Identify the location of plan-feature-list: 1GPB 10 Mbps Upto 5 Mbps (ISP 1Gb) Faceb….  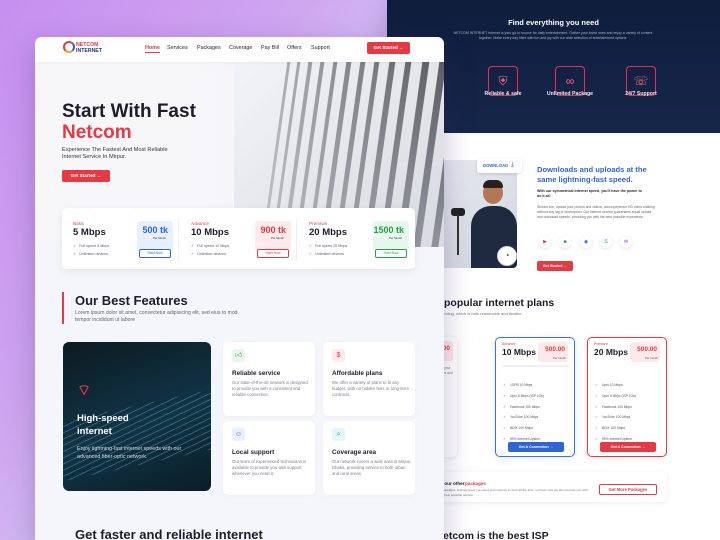
(523, 415).